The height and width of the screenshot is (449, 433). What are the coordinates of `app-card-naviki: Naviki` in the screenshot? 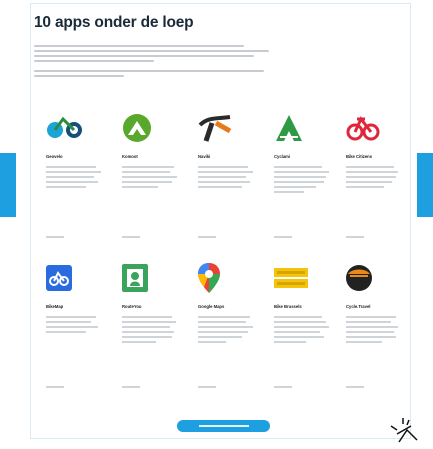 It's located at (227, 174).